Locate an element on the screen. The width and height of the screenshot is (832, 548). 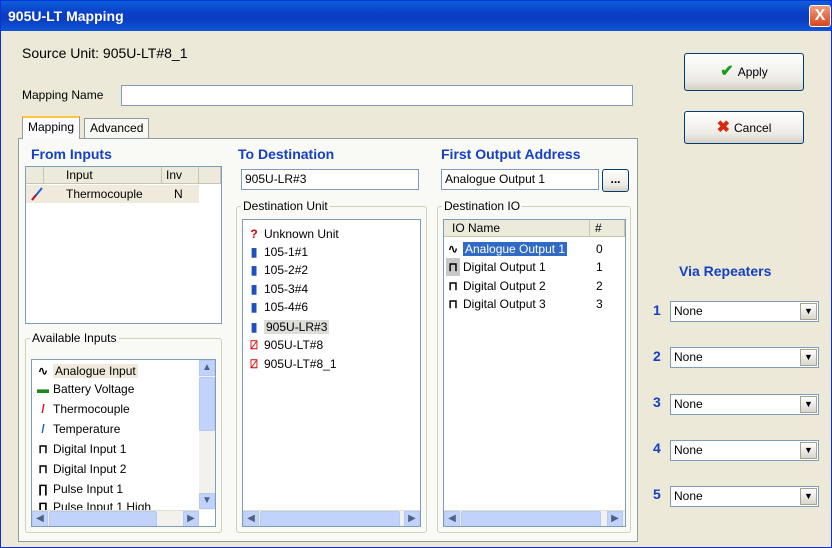
tab-mapping: Mapping is located at coordinates (51, 127).